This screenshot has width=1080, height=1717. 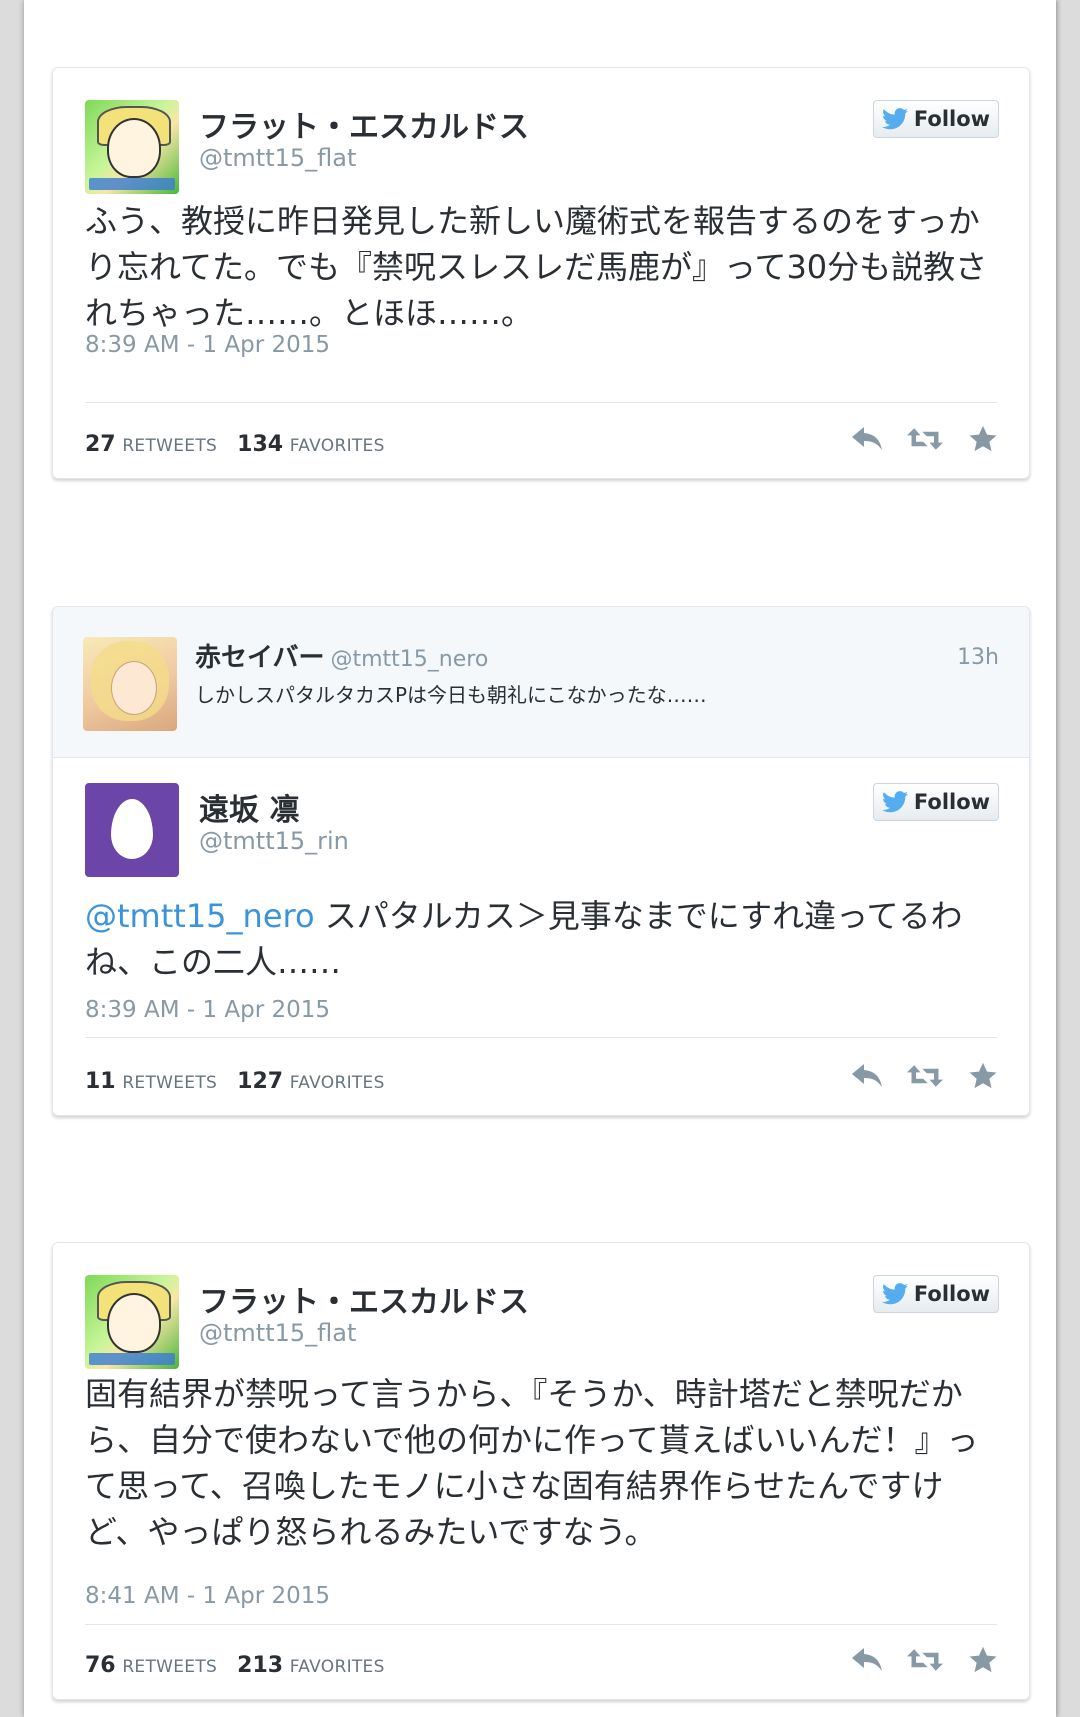 I want to click on retweet-count: 27, so click(x=100, y=444).